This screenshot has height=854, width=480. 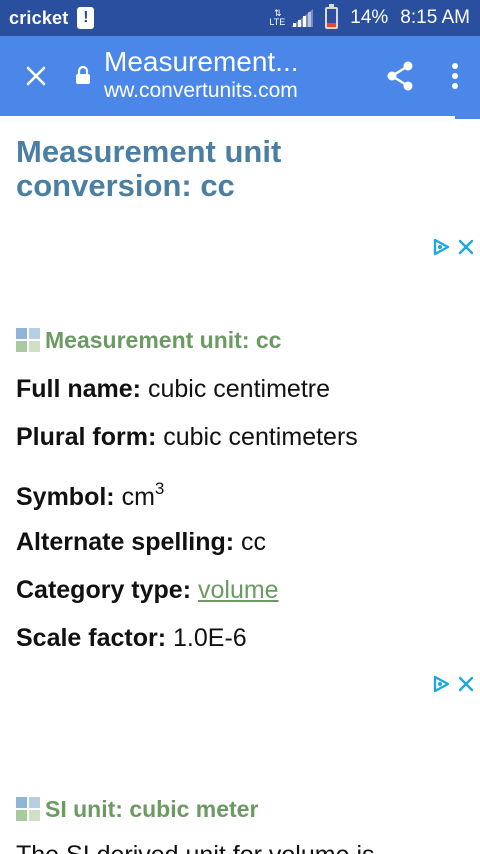 I want to click on share-button, so click(x=400, y=76).